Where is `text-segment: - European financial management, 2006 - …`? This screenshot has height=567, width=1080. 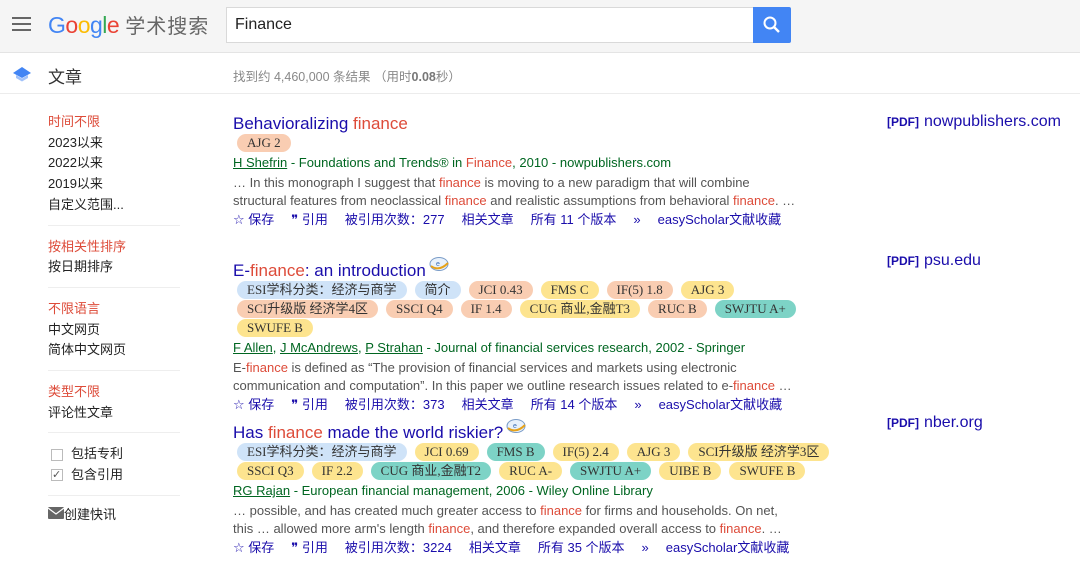
text-segment: - European financial management, 2006 - … is located at coordinates (471, 490).